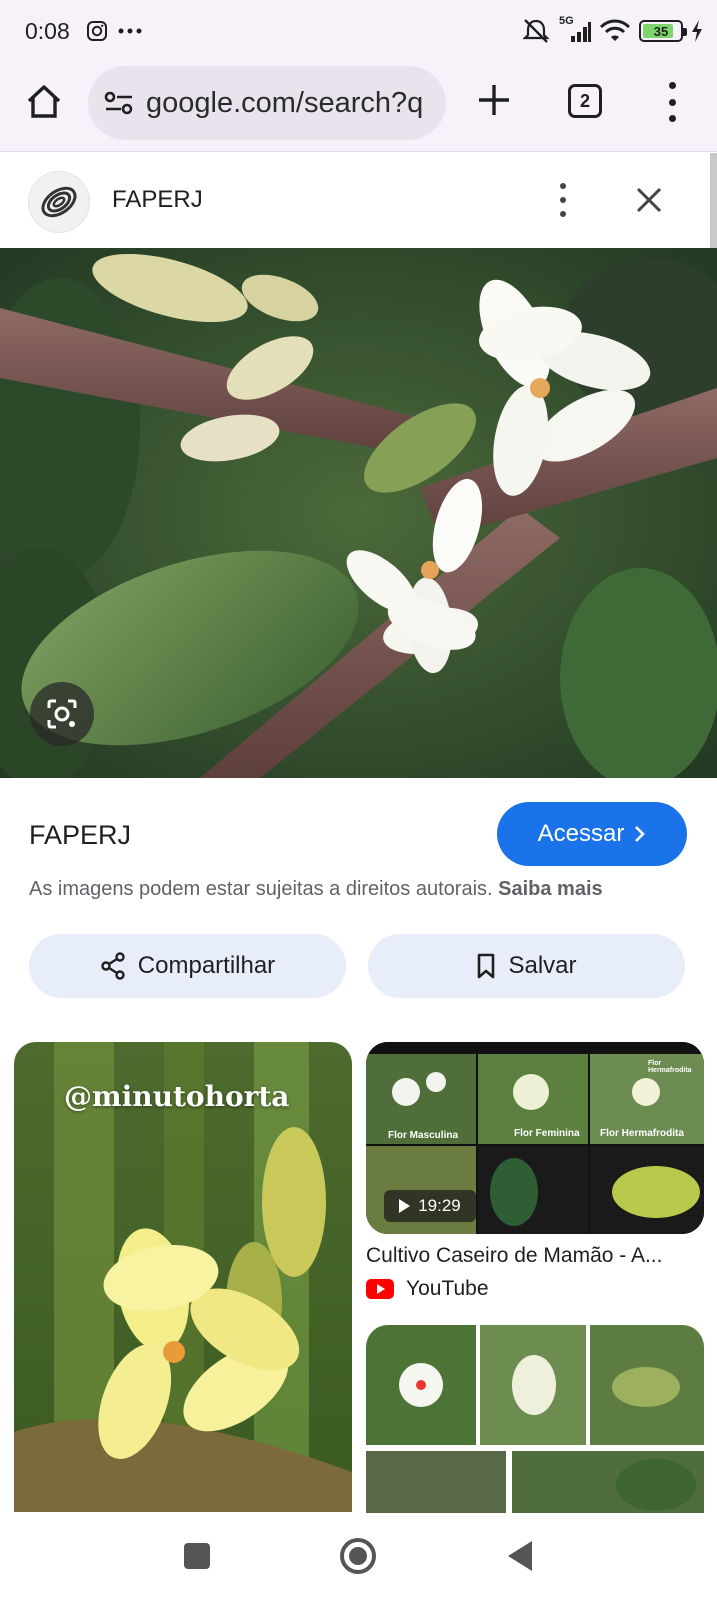 This screenshot has height=1600, width=717. Describe the element at coordinates (80, 835) in the screenshot. I see `source-title: FAPERJ` at that location.